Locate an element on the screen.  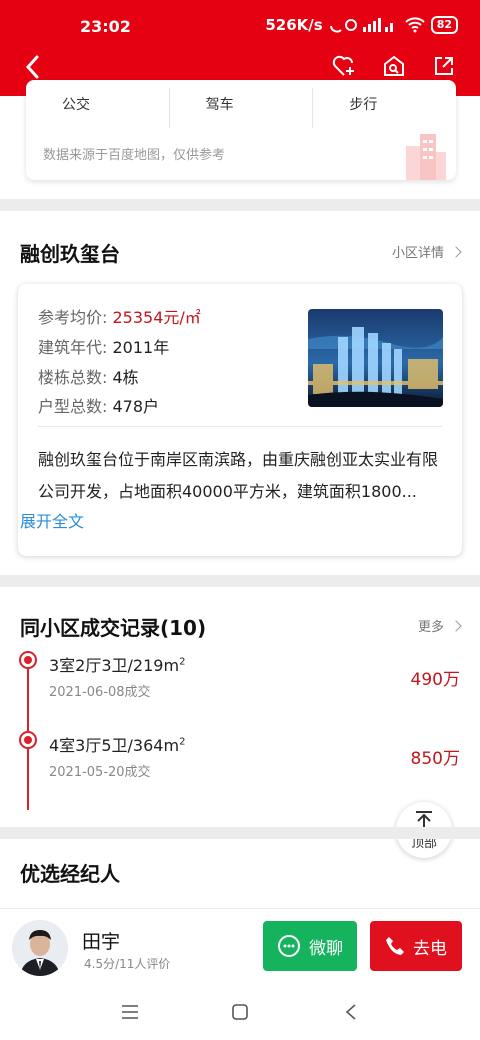
building-illustration-icon is located at coordinates (426, 157).